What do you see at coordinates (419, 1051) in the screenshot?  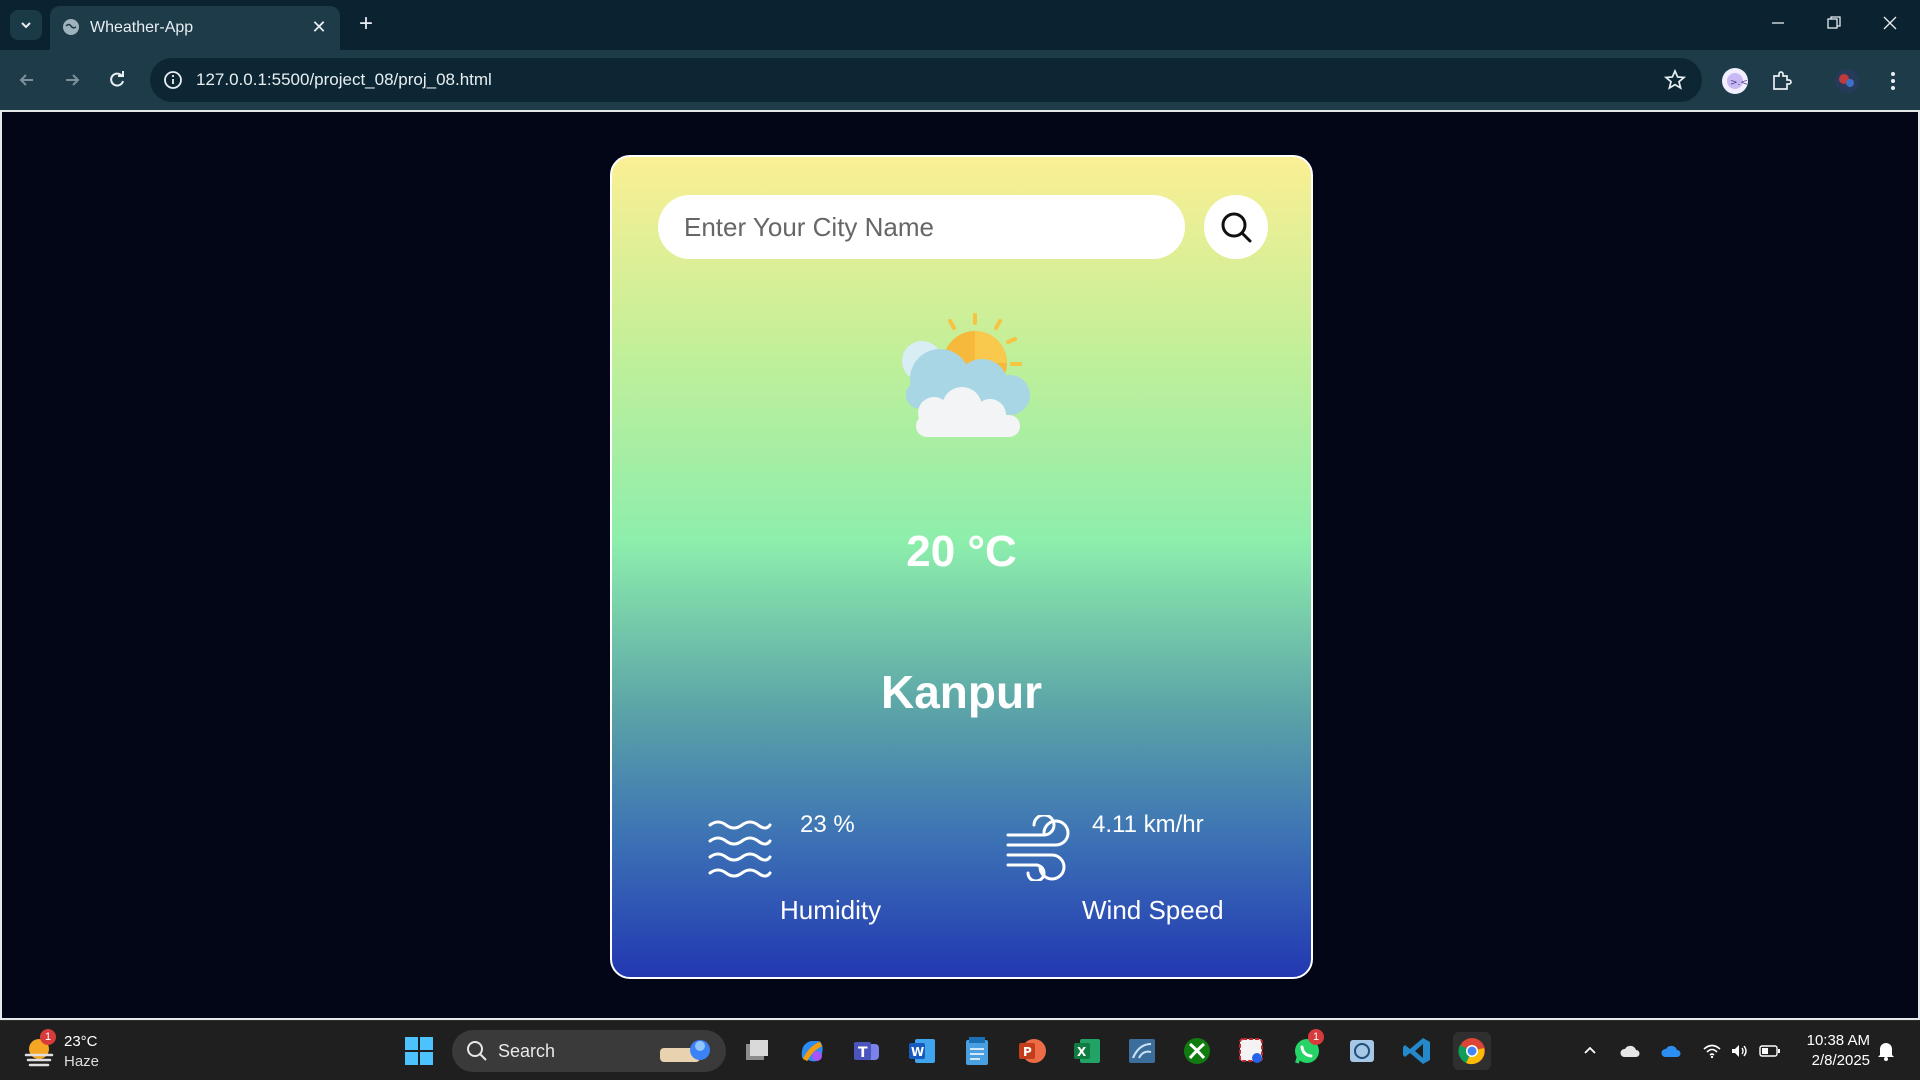 I see `windows-start-icon` at bounding box center [419, 1051].